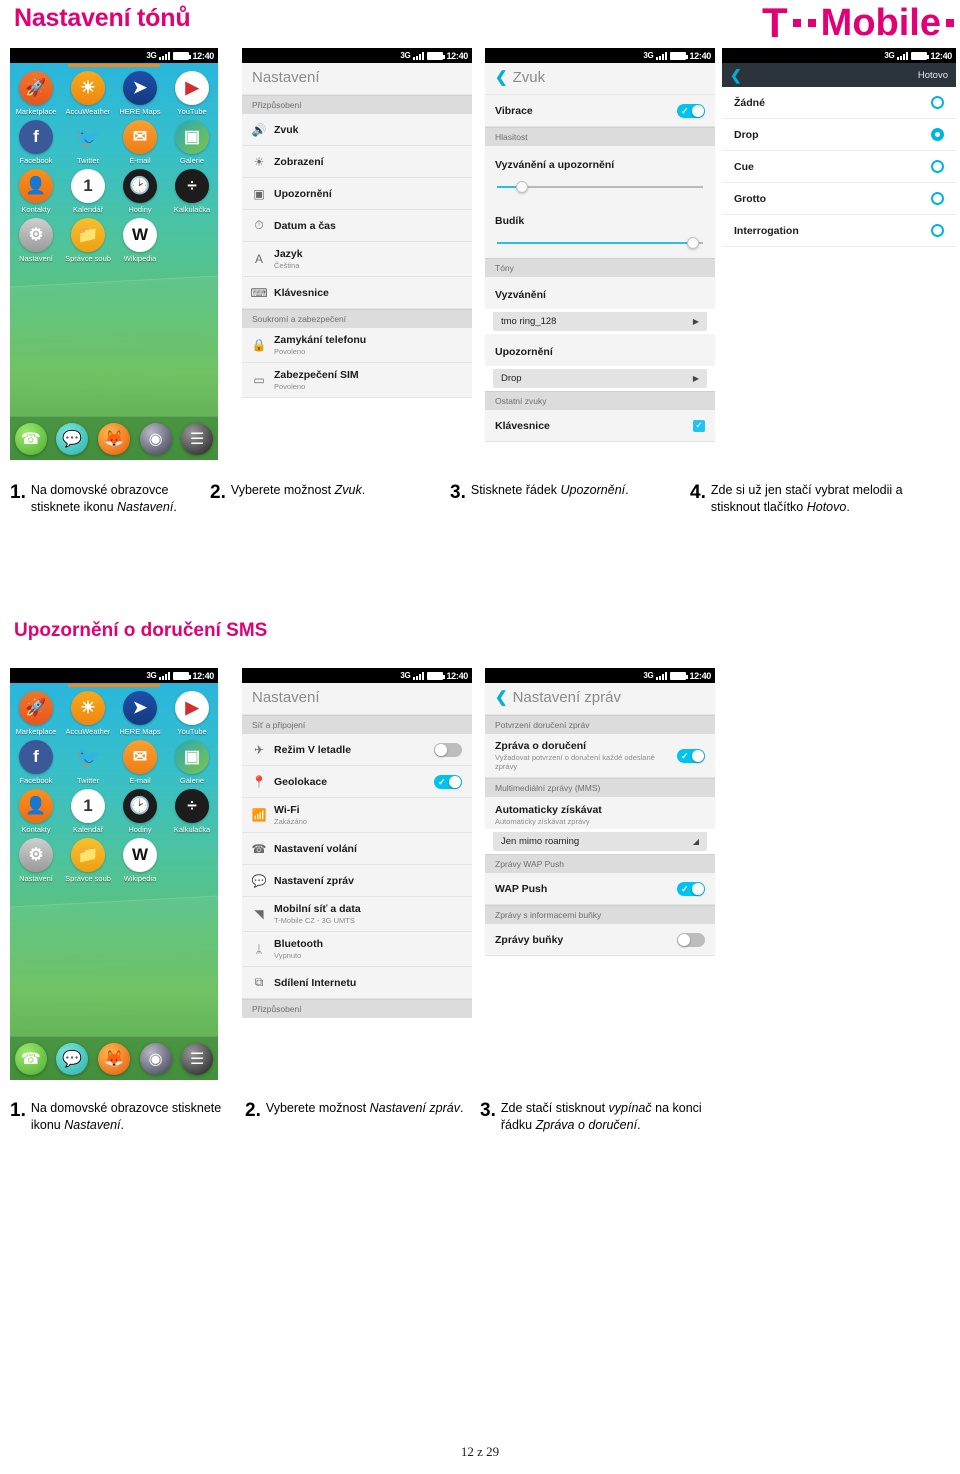 The height and width of the screenshot is (1474, 960). What do you see at coordinates (600, 378) in the screenshot?
I see `tone-value-upozornění: Drop ▶` at bounding box center [600, 378].